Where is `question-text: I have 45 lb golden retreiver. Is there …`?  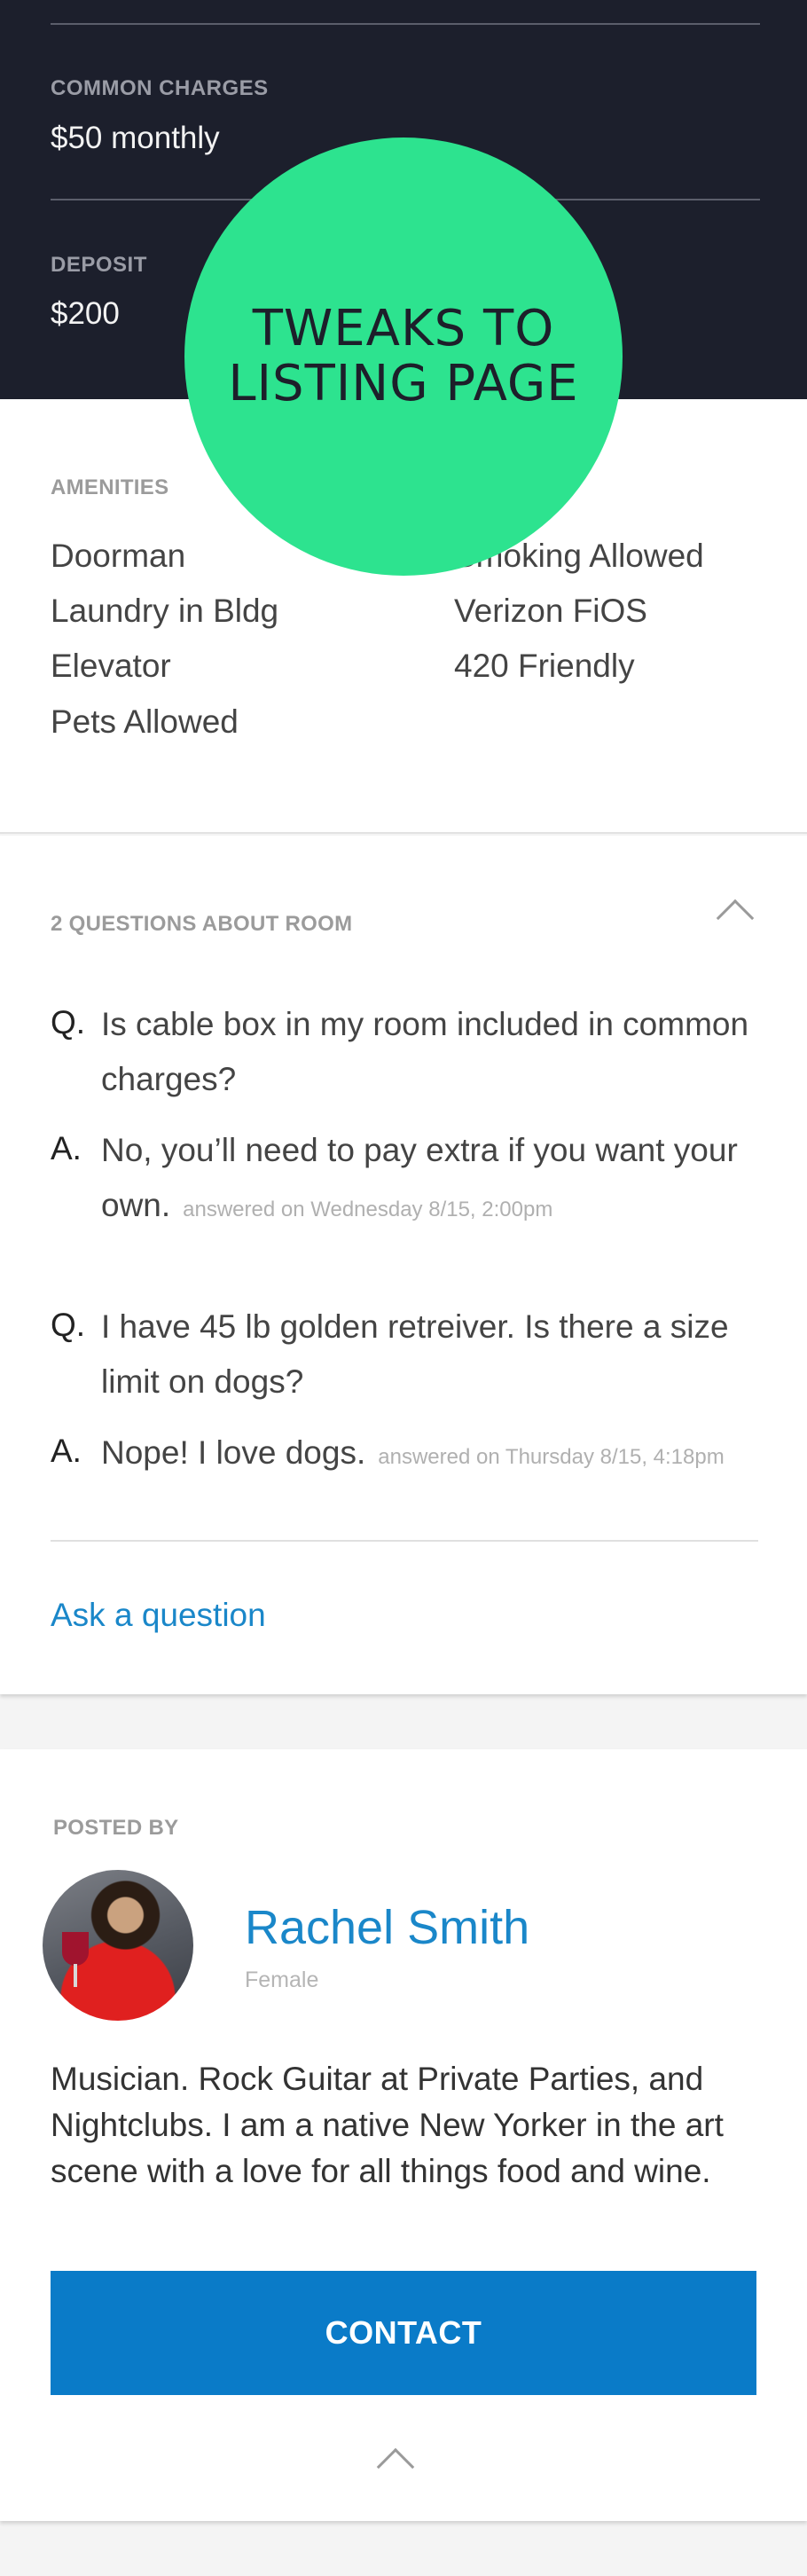 question-text: I have 45 lb golden retreiver. Is there … is located at coordinates (415, 1354).